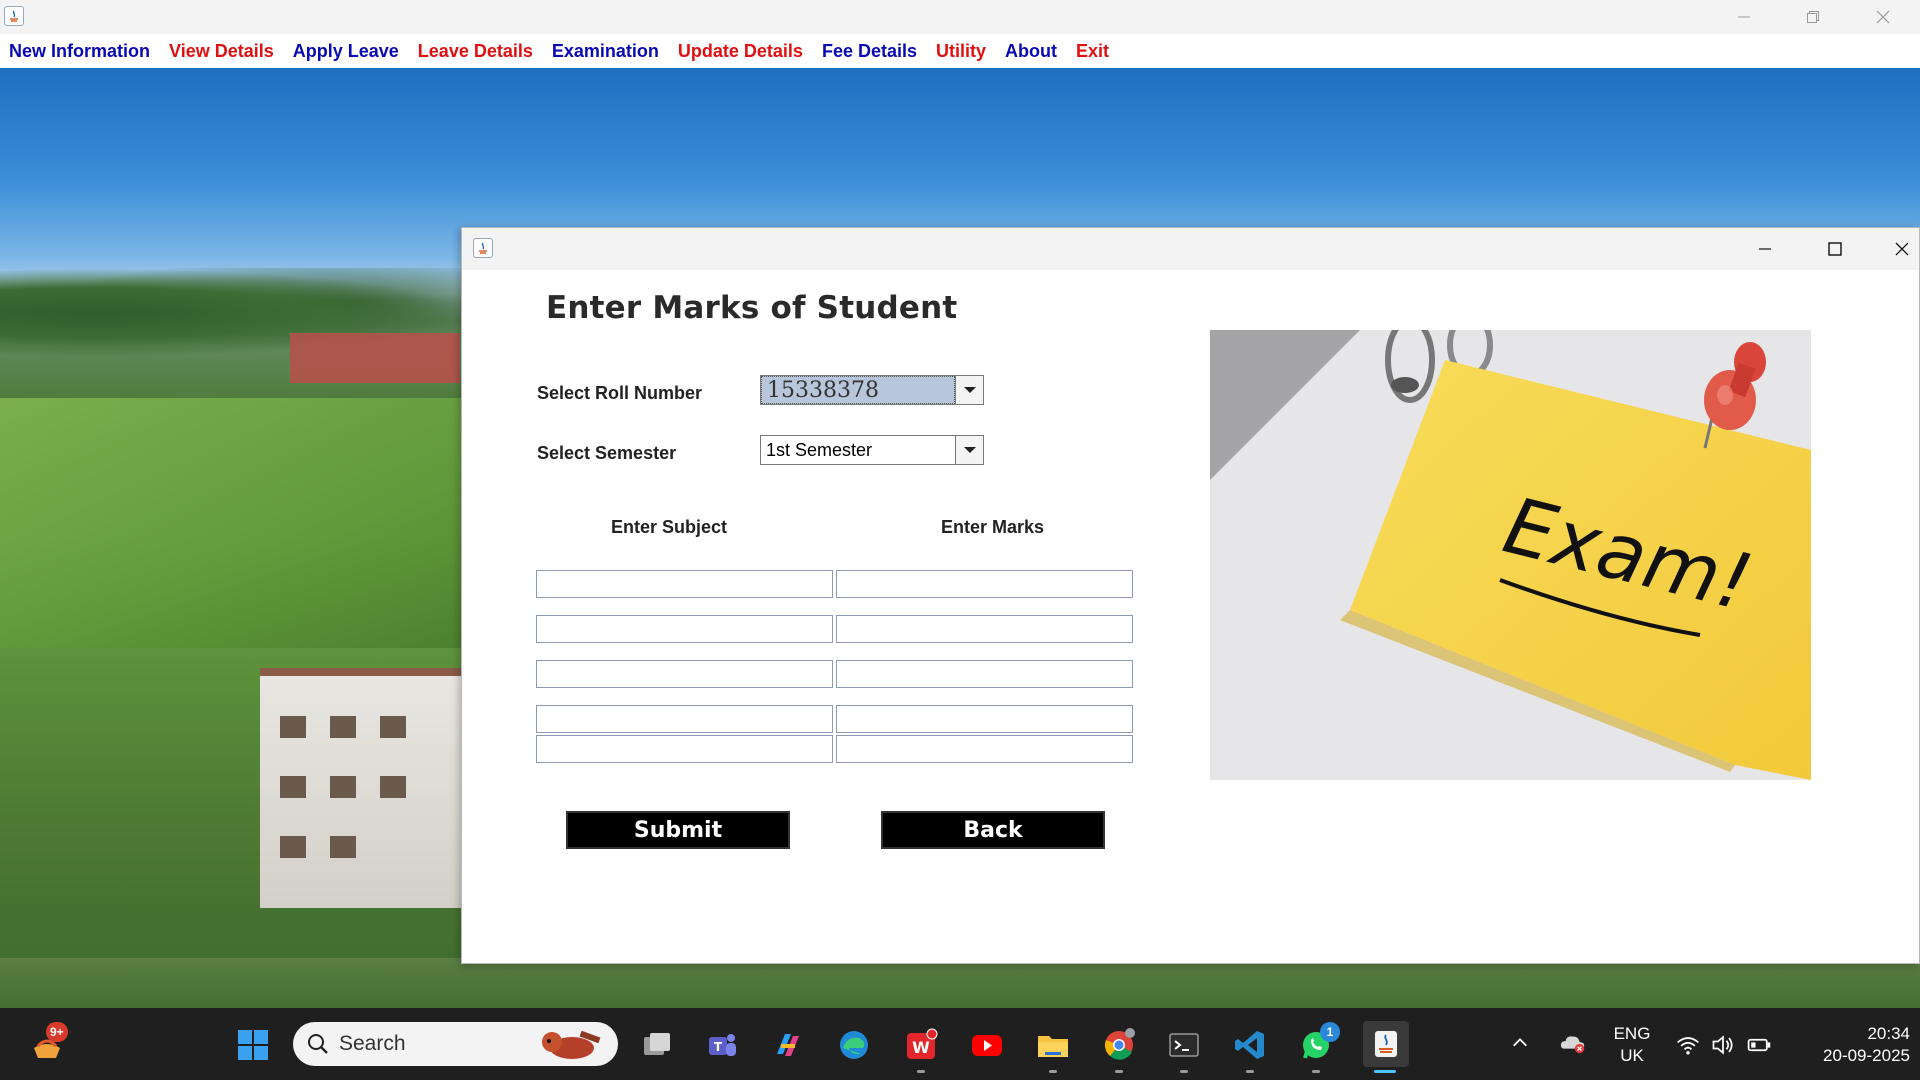  What do you see at coordinates (318, 1044) in the screenshot?
I see `search-icon` at bounding box center [318, 1044].